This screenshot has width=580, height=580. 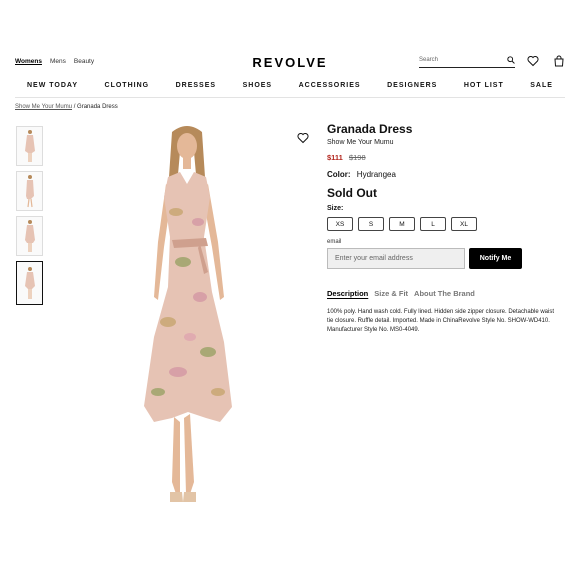 What do you see at coordinates (196, 85) in the screenshot?
I see `nav-dresses: DRESSES` at bounding box center [196, 85].